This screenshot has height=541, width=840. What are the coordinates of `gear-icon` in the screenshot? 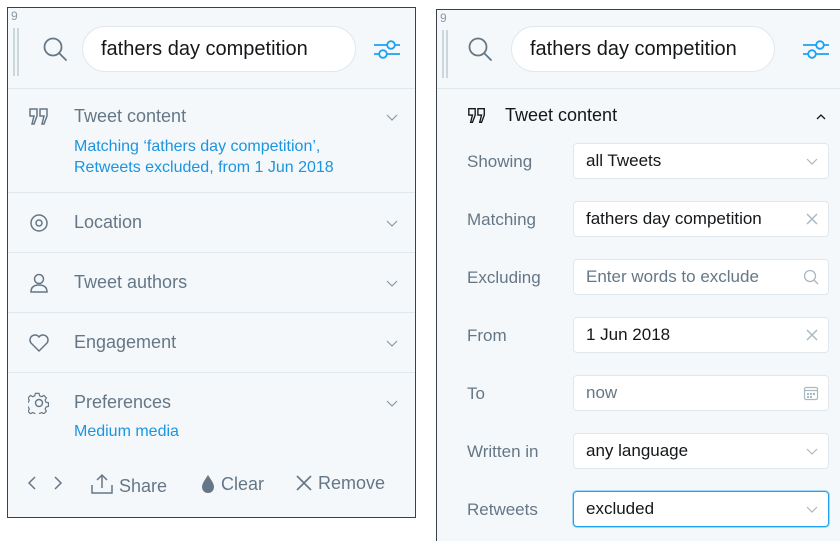 It's located at (39, 403).